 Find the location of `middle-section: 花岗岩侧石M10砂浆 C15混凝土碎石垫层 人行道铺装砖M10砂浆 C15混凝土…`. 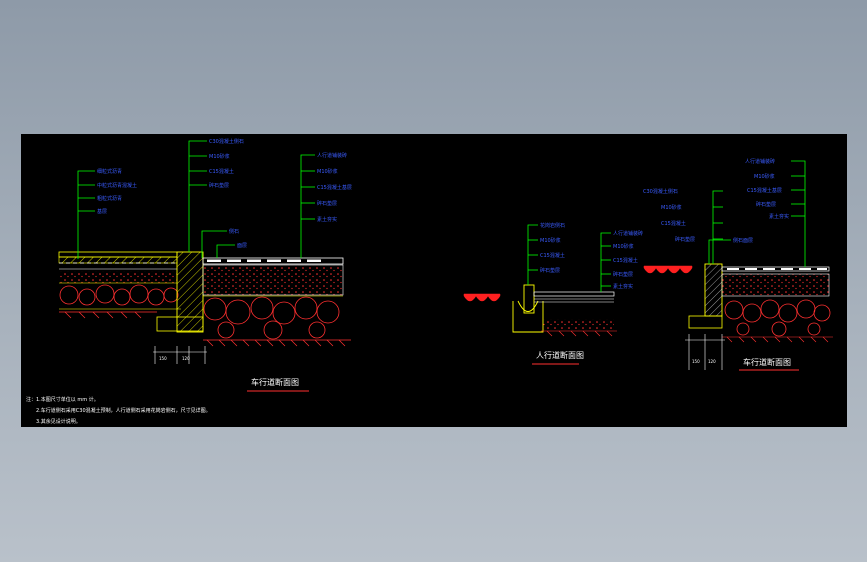

middle-section: 花岗岩侧石M10砂浆 C15混凝土碎石垫层 人行道铺装砖M10砂浆 C15混凝土… is located at coordinates (553, 293).